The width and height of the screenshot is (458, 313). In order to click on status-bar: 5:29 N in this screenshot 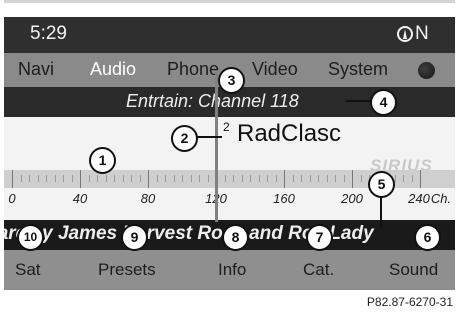, I will do `click(229, 35)`.